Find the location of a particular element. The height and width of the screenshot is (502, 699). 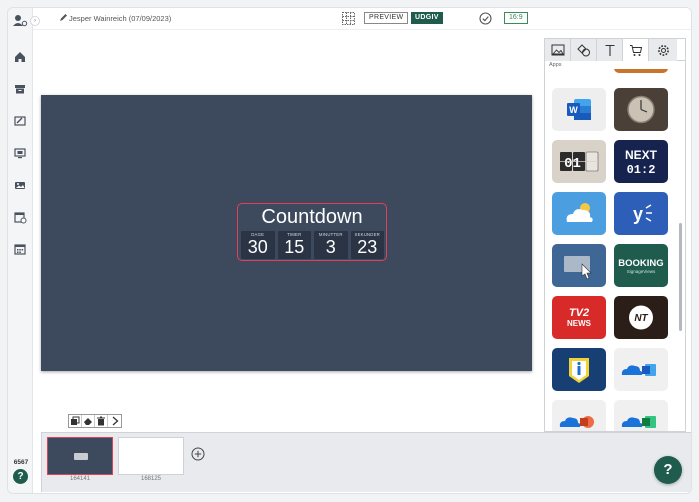

section-label: Apps is located at coordinates (555, 65).